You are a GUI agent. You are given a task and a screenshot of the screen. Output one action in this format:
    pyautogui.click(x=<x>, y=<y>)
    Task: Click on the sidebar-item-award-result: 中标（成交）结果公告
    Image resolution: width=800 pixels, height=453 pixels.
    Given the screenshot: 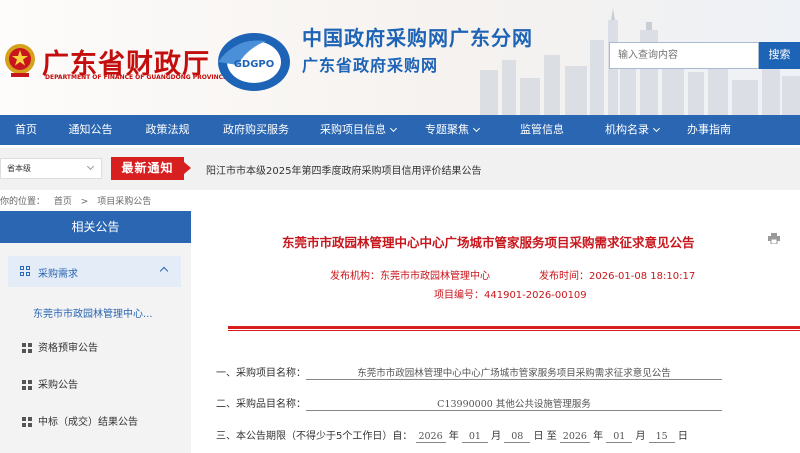 What is the action you would take?
    pyautogui.click(x=80, y=420)
    